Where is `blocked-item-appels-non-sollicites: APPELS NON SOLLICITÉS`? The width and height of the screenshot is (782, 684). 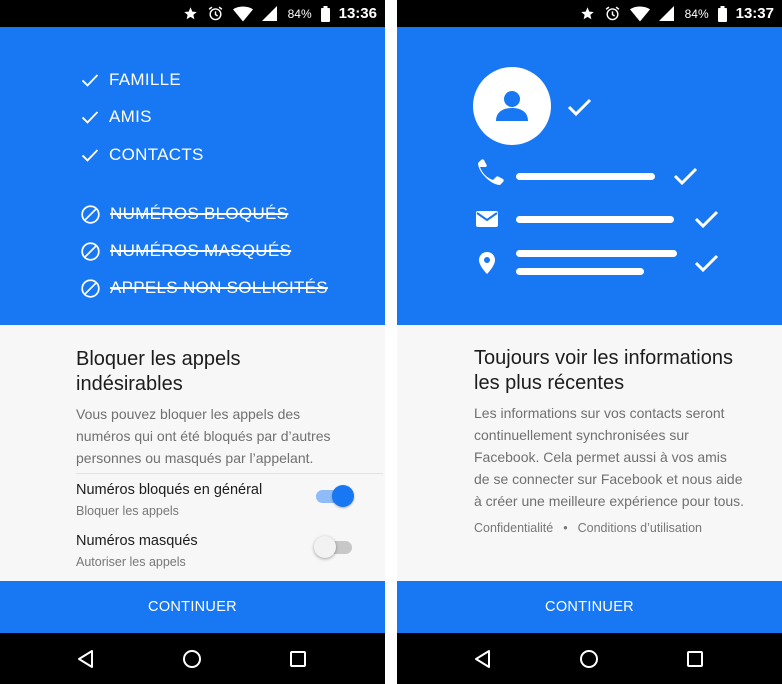
blocked-item-appels-non-sollicites: APPELS NON SOLLICITÉS is located at coordinates (204, 288).